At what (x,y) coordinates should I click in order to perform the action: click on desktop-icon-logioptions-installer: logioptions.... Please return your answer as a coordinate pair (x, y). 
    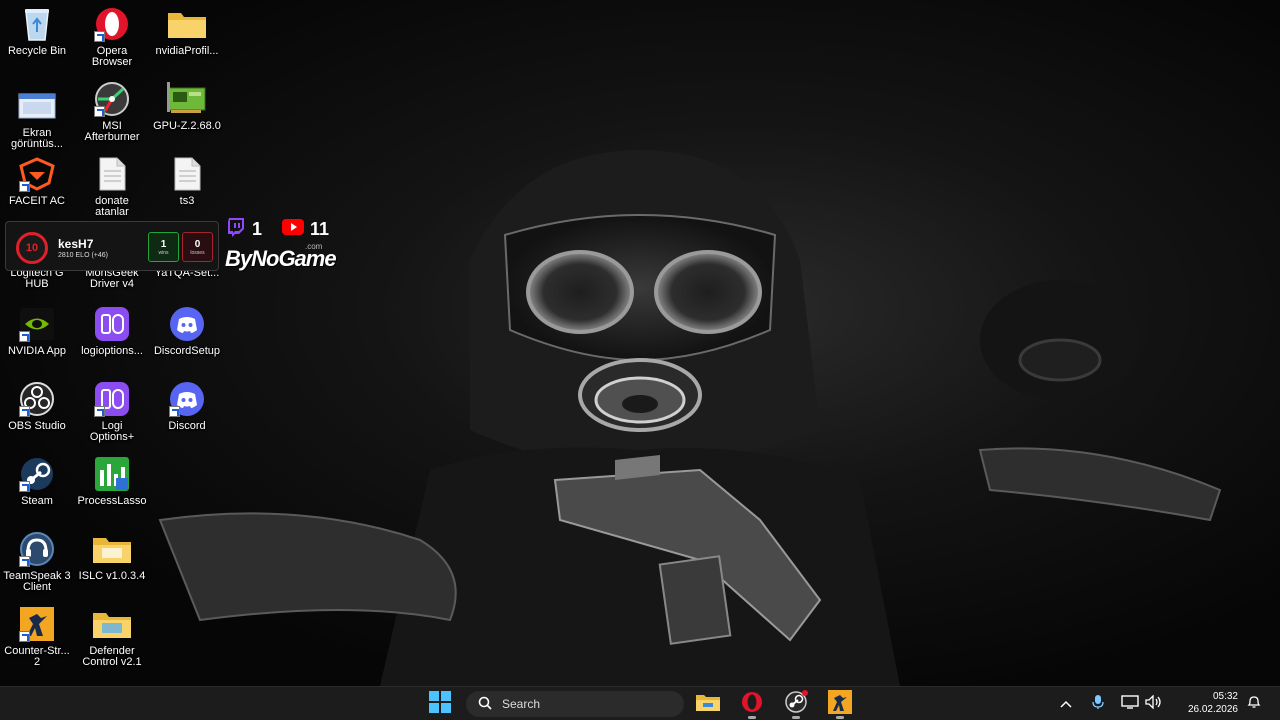
    Looking at the image, I should click on (112, 331).